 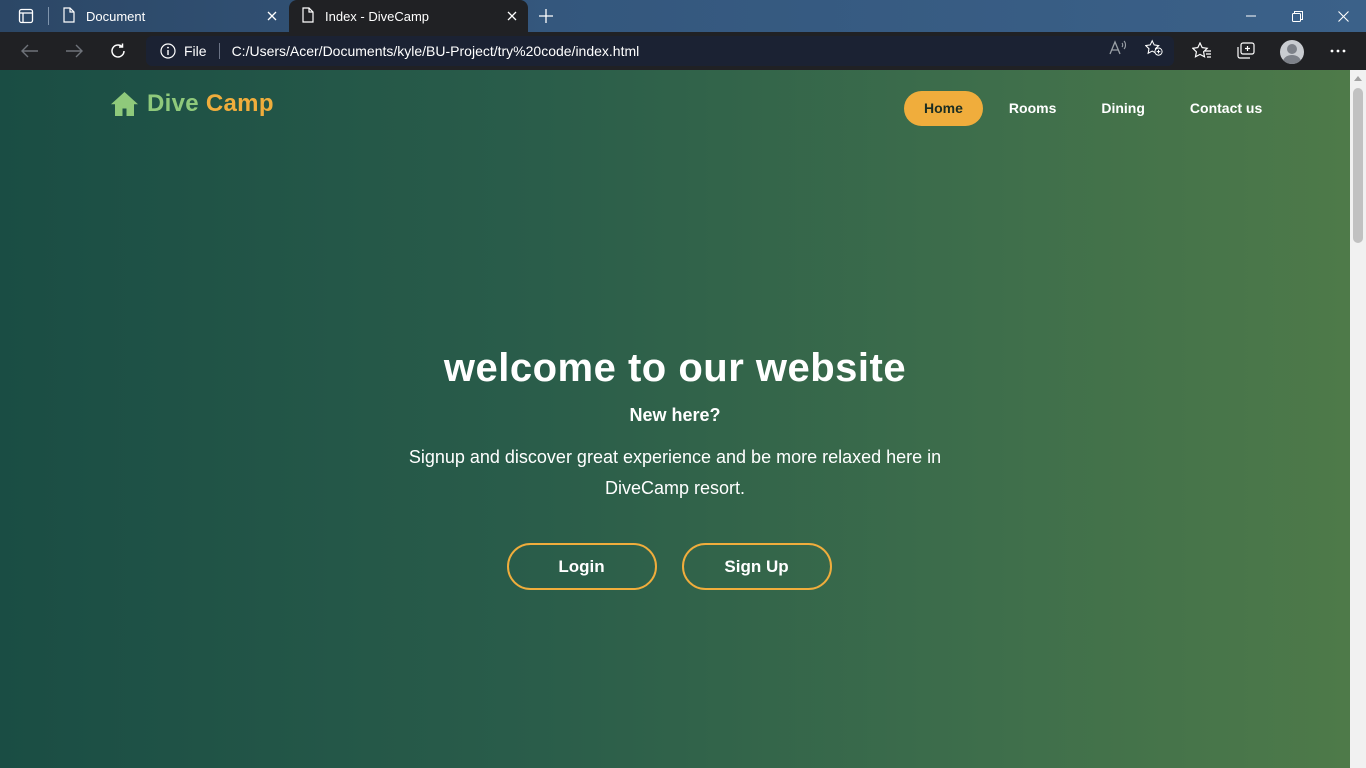 I want to click on forward-icon, so click(x=74, y=51).